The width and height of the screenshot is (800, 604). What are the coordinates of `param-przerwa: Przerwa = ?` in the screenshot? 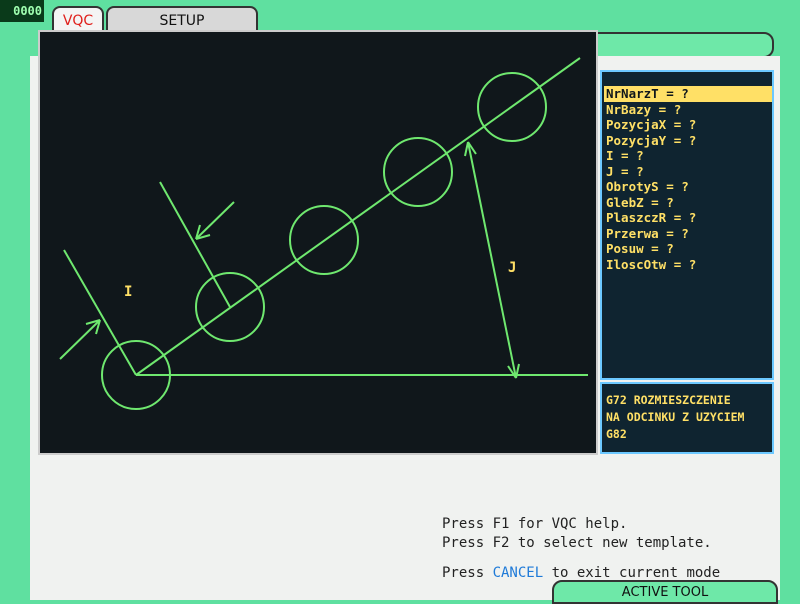 It's located at (688, 234).